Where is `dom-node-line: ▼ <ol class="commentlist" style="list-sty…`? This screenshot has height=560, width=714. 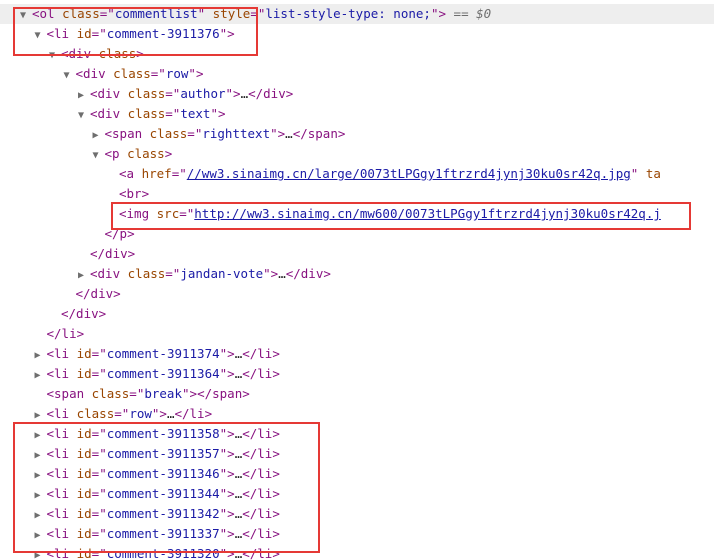 dom-node-line: ▼ <ol class="commentlist" style="list-sty… is located at coordinates (357, 14).